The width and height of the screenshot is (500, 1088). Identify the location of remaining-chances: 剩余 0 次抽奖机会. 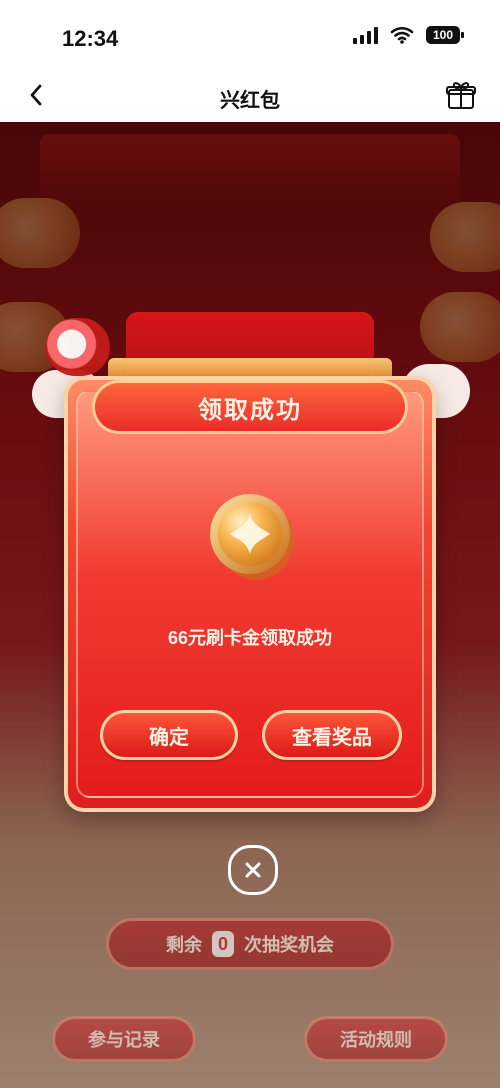
(250, 944).